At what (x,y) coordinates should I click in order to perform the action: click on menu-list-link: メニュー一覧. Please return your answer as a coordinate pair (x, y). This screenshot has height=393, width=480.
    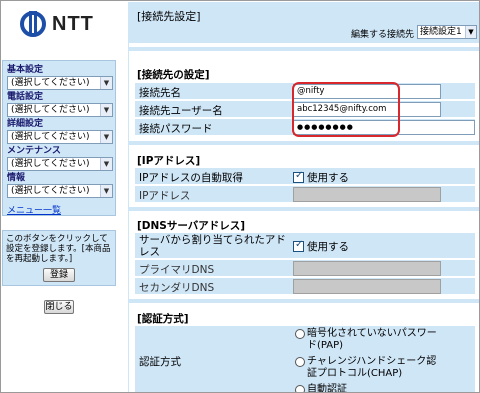
    Looking at the image, I should click on (34, 209).